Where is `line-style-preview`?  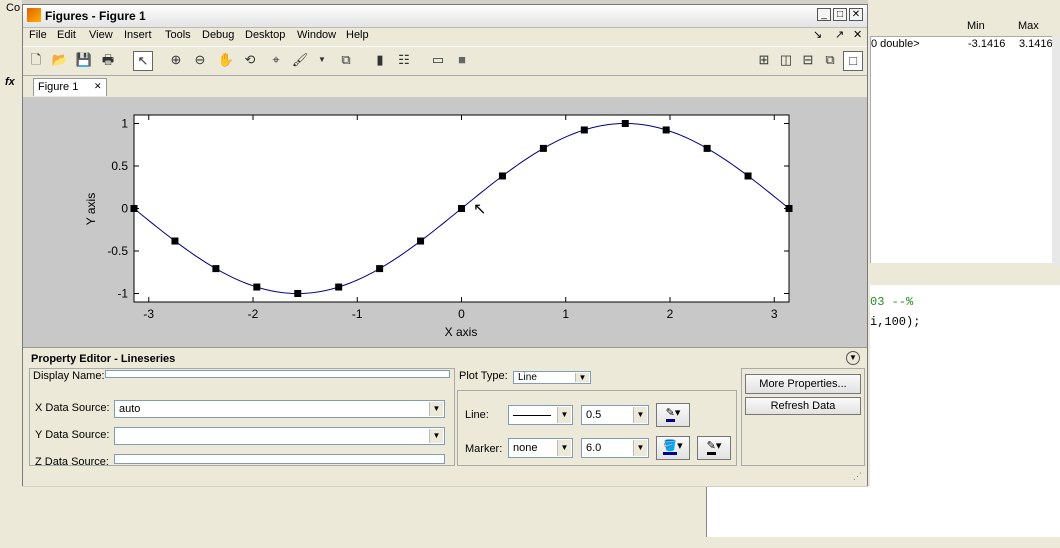
line-style-preview is located at coordinates (532, 415).